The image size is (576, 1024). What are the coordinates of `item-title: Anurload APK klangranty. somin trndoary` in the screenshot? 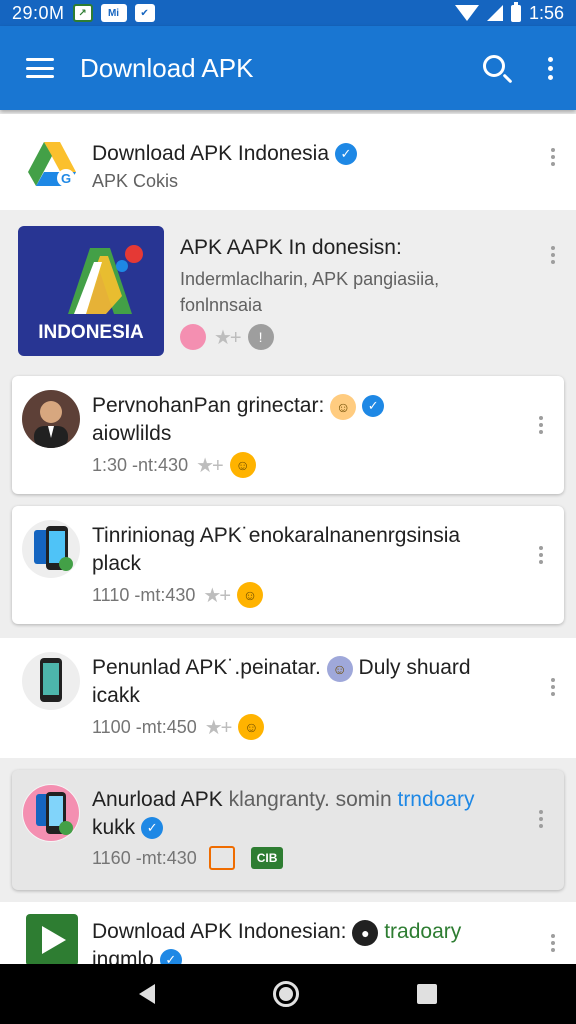 It's located at (283, 799).